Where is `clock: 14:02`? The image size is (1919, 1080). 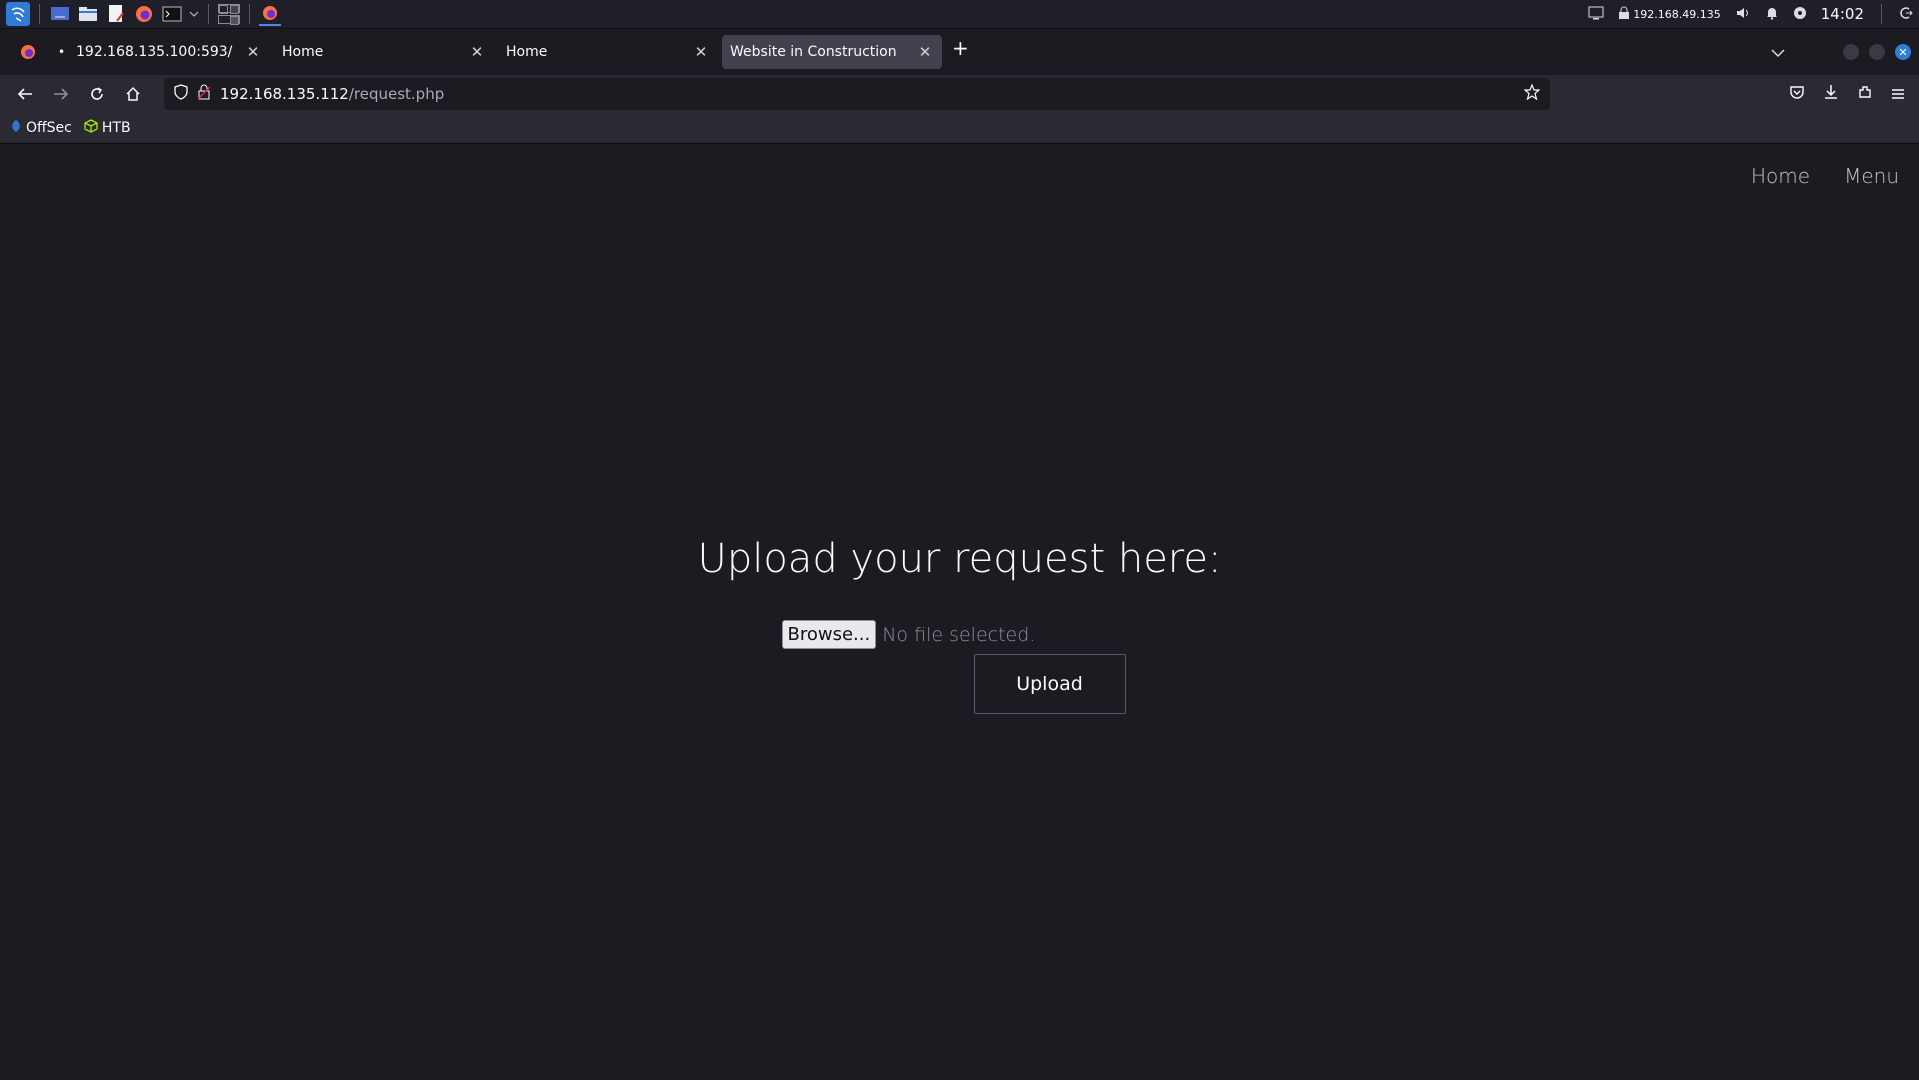
clock: 14:02 is located at coordinates (1842, 14).